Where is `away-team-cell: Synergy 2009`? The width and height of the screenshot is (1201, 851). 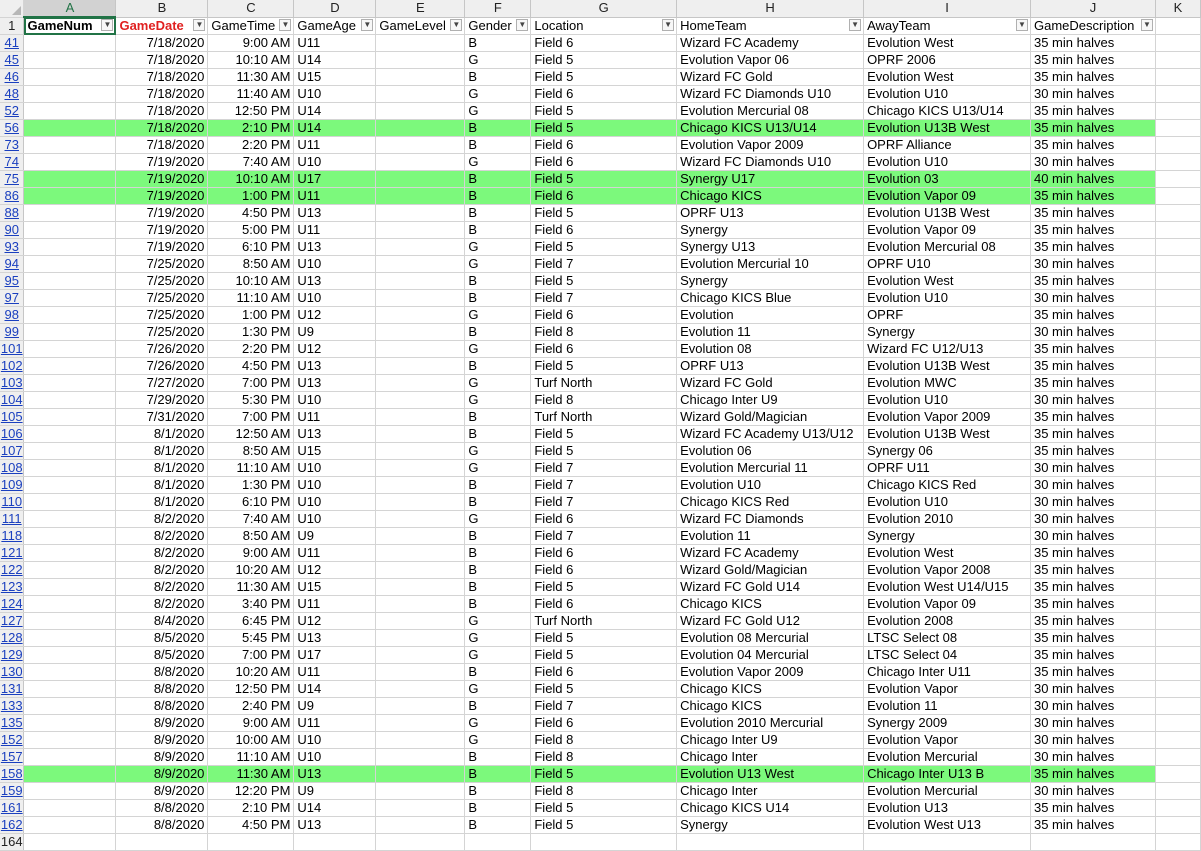 away-team-cell: Synergy 2009 is located at coordinates (947, 723).